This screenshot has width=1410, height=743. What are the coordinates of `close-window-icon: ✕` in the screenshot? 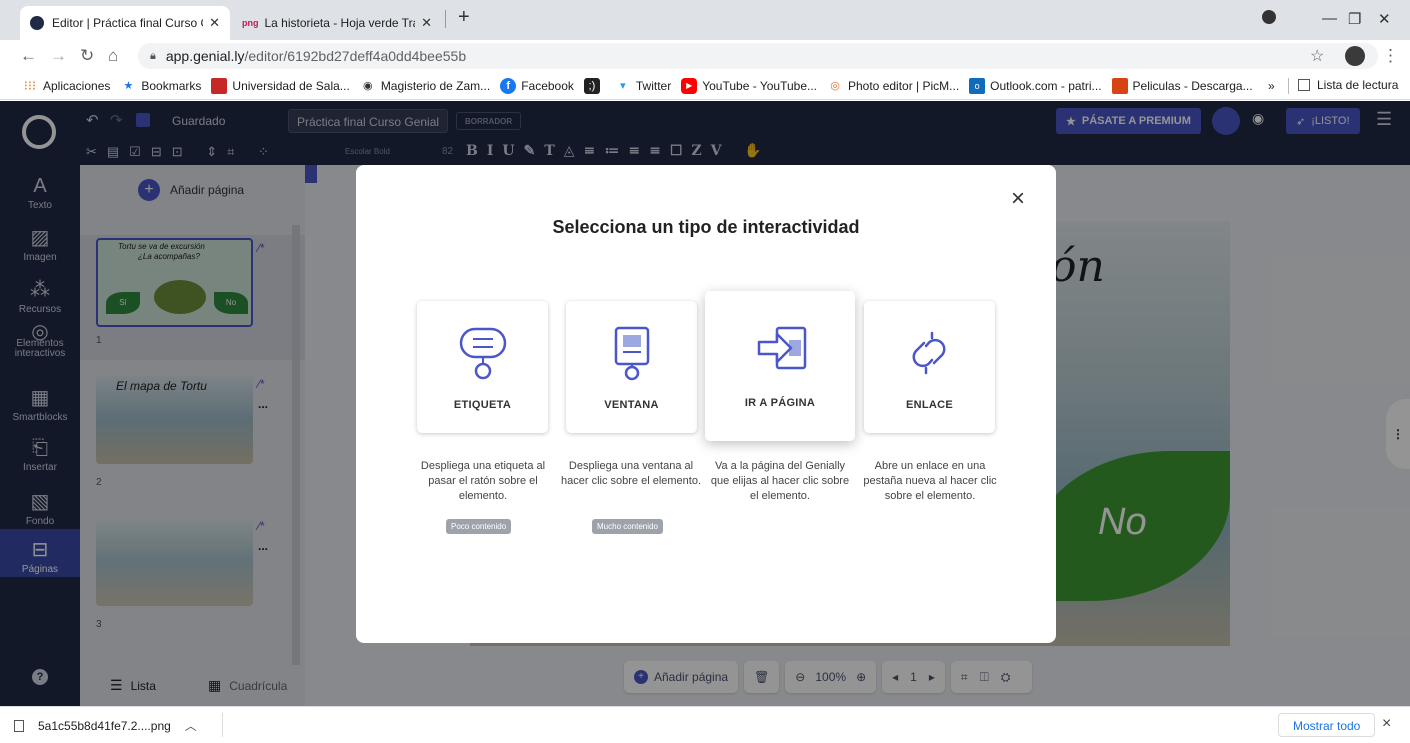 It's located at (1384, 19).